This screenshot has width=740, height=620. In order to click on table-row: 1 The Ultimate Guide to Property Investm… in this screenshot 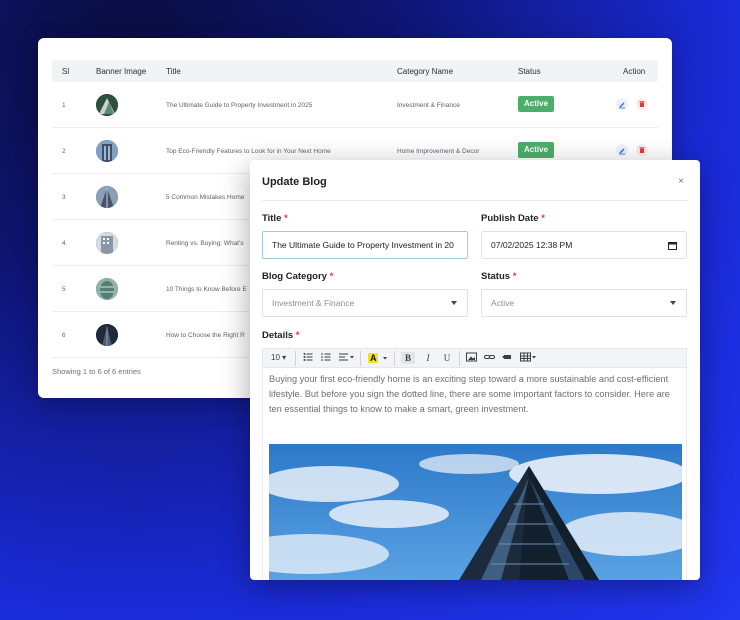, I will do `click(355, 105)`.